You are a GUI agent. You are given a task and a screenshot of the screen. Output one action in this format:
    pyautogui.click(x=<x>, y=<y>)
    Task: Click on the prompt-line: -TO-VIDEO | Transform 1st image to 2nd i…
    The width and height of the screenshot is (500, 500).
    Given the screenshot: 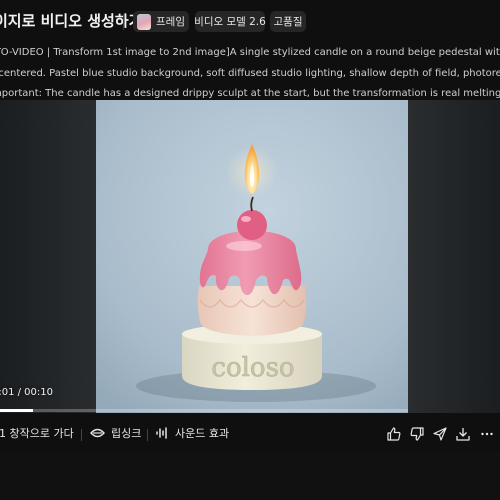 What is the action you would take?
    pyautogui.click(x=250, y=52)
    